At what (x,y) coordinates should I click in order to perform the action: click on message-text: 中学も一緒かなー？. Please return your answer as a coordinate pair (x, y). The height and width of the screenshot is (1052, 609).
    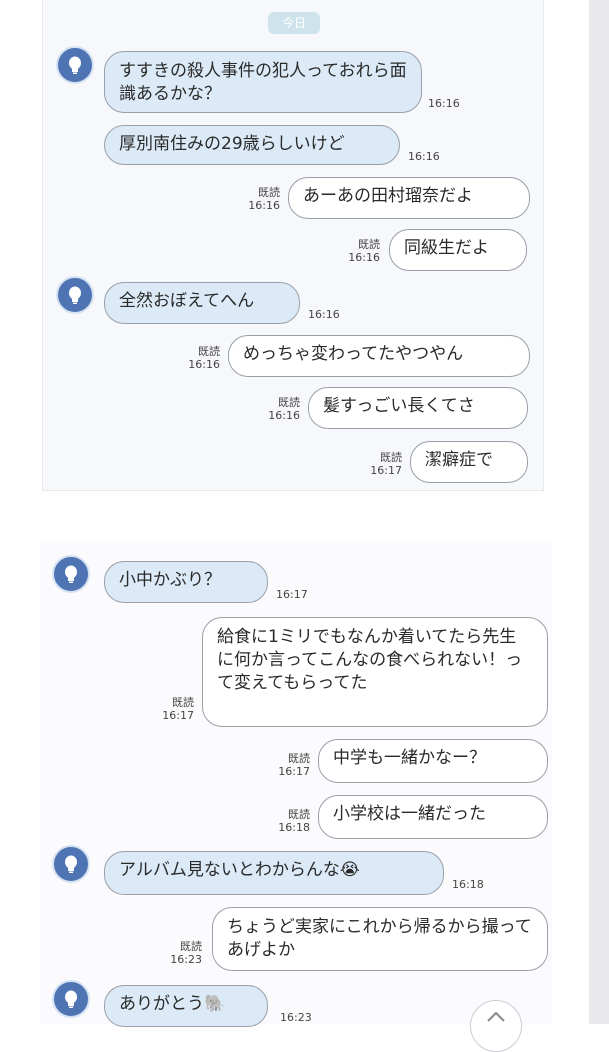
    Looking at the image, I should click on (409, 758).